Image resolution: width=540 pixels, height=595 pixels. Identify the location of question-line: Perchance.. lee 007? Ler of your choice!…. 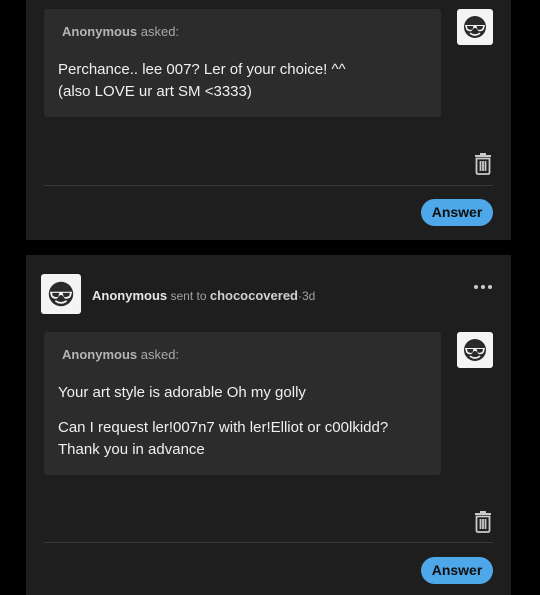
(202, 69).